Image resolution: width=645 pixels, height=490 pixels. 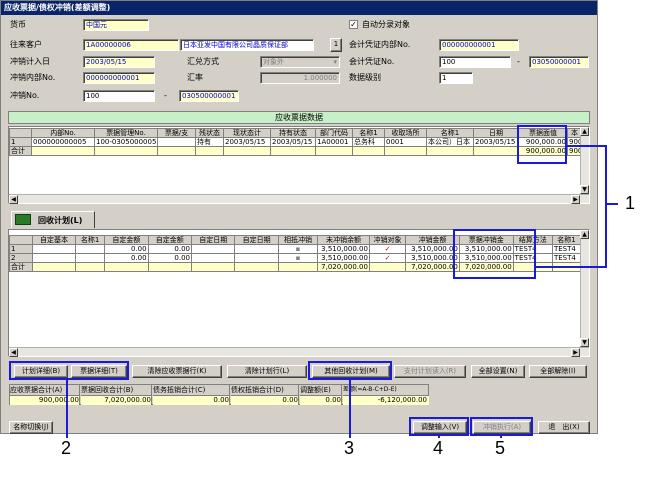 What do you see at coordinates (298, 240) in the screenshot?
I see `plan-col-mutual-offset: 相抵冲销` at bounding box center [298, 240].